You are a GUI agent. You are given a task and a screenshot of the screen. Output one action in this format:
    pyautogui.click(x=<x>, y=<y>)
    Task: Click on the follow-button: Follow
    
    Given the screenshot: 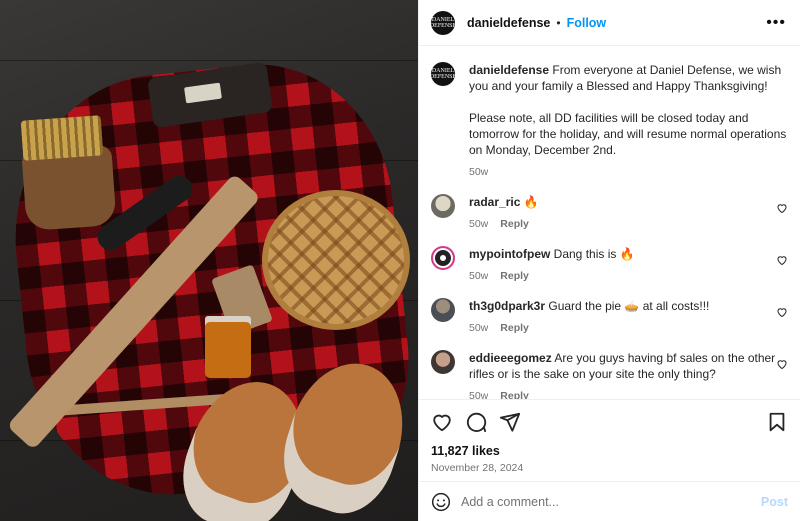 What is the action you would take?
    pyautogui.click(x=587, y=23)
    